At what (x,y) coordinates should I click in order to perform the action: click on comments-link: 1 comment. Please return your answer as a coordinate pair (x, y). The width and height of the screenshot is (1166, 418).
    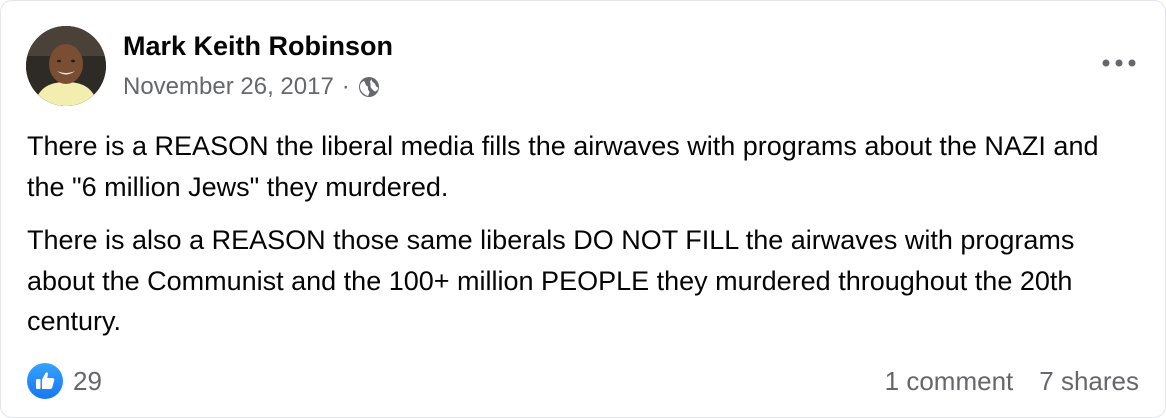
    Looking at the image, I should click on (949, 381).